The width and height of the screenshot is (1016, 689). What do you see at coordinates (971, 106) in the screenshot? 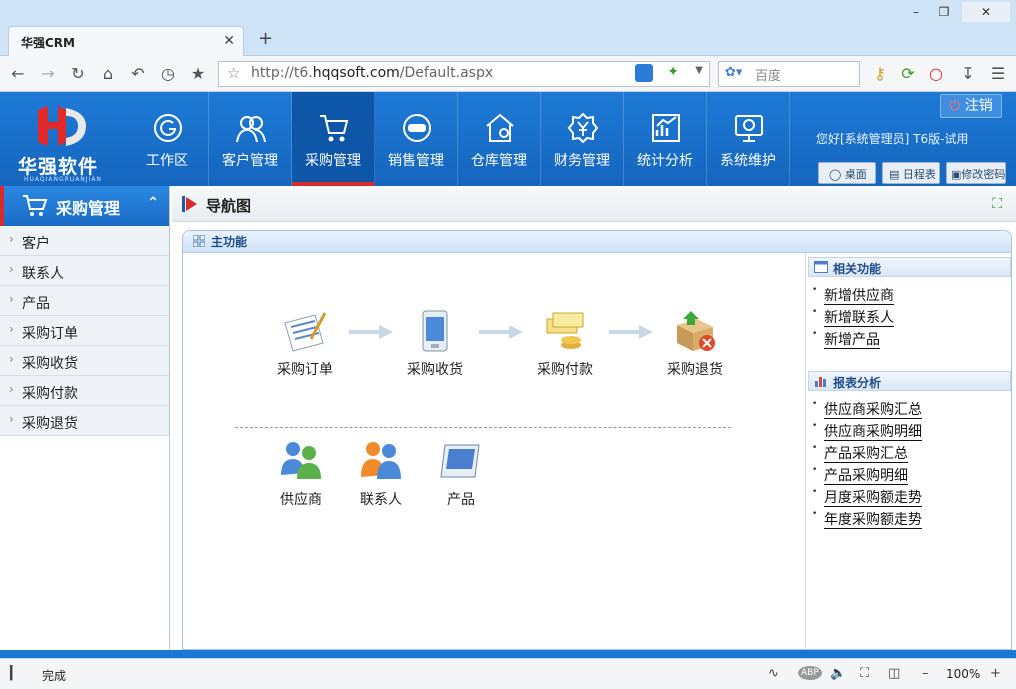
I see `logout-button: ⏻ 注销` at bounding box center [971, 106].